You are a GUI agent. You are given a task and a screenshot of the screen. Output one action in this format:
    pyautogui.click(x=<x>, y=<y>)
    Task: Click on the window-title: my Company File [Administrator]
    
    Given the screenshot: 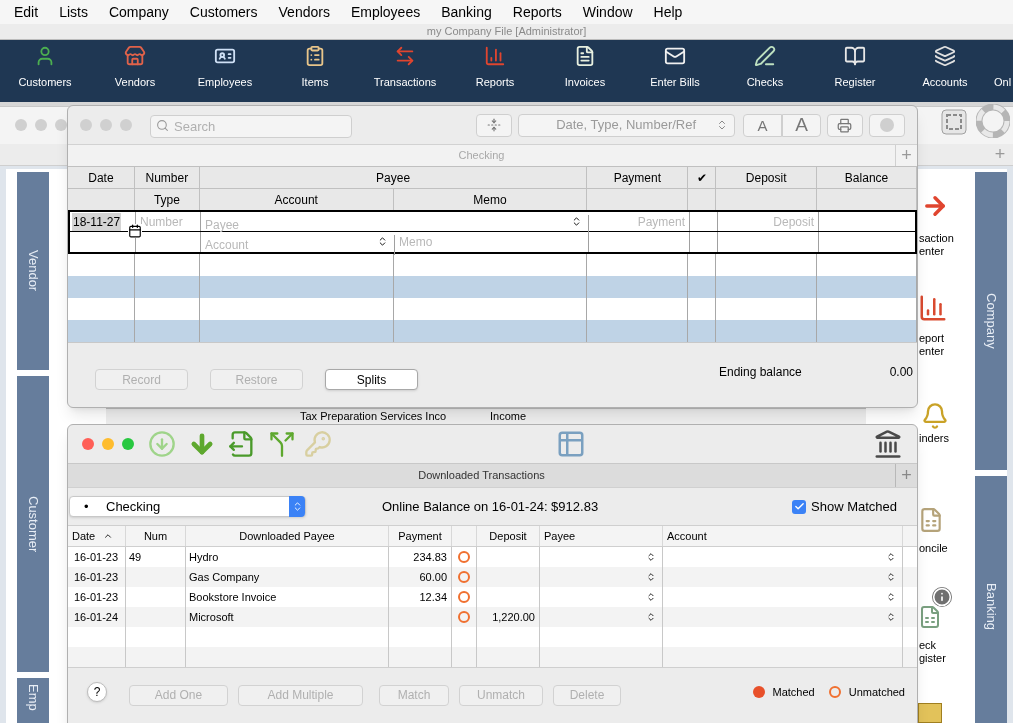 What is the action you would take?
    pyautogui.click(x=506, y=32)
    